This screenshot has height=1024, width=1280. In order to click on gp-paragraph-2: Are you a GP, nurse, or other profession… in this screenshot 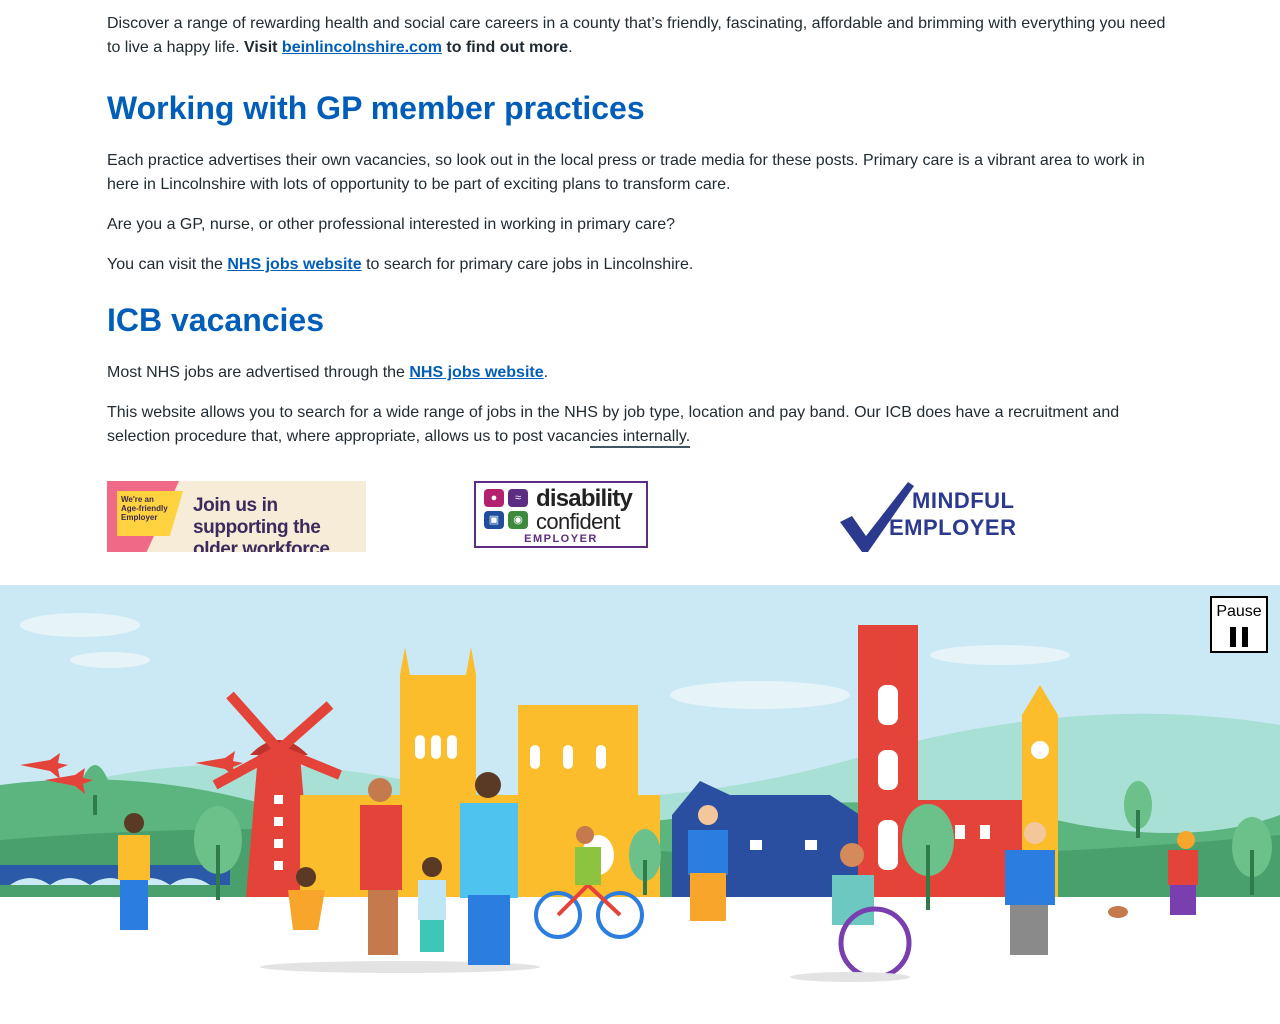, I will do `click(391, 224)`.